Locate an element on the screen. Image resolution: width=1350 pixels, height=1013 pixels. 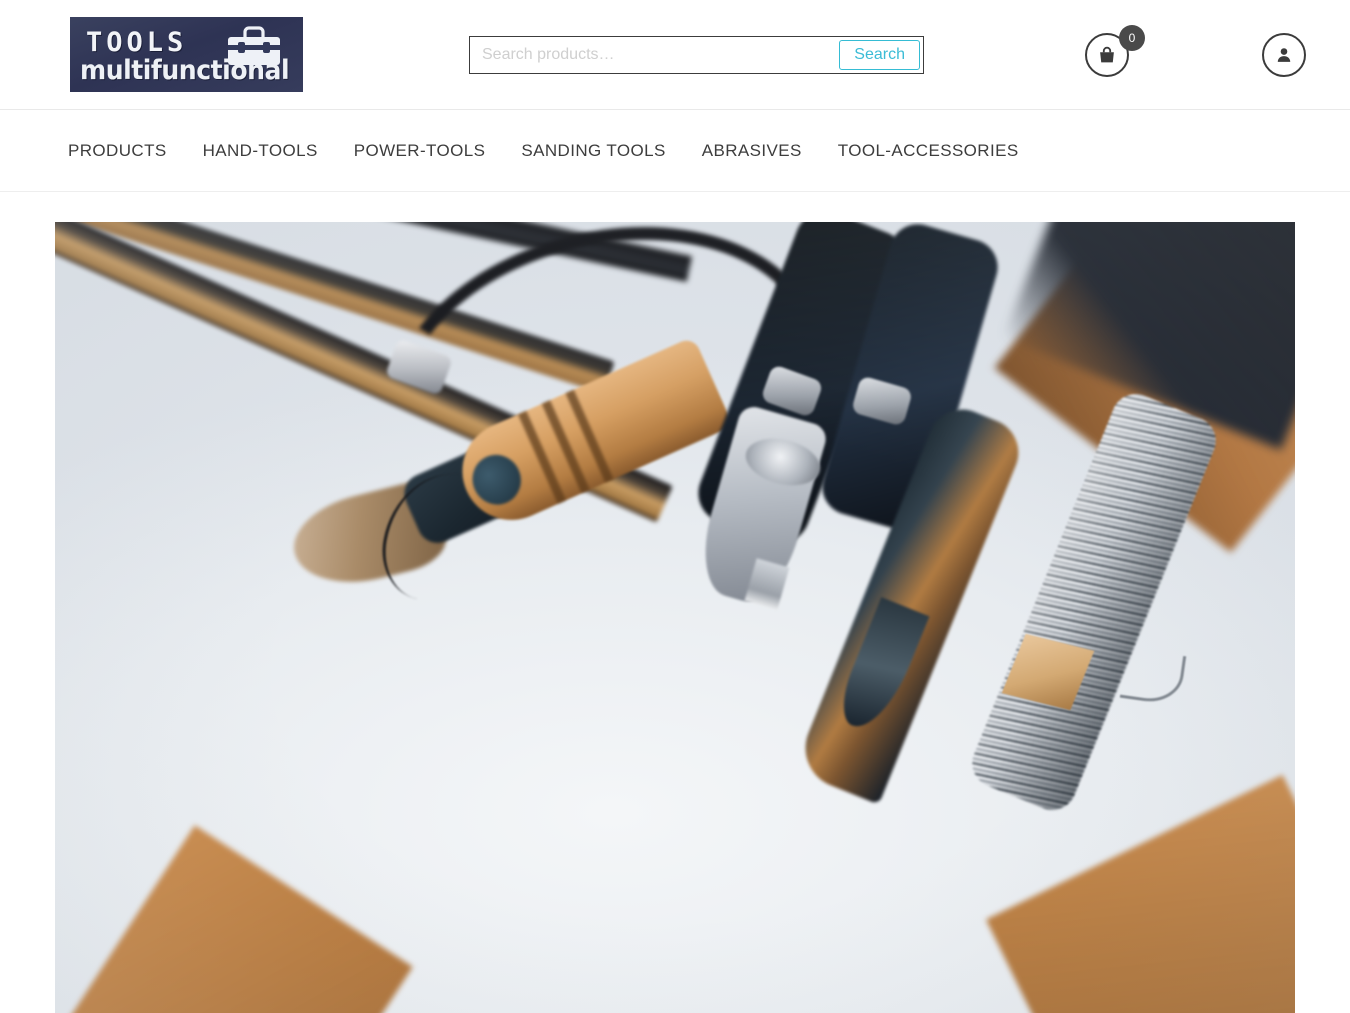
product-search-form: Search is located at coordinates (696, 55).